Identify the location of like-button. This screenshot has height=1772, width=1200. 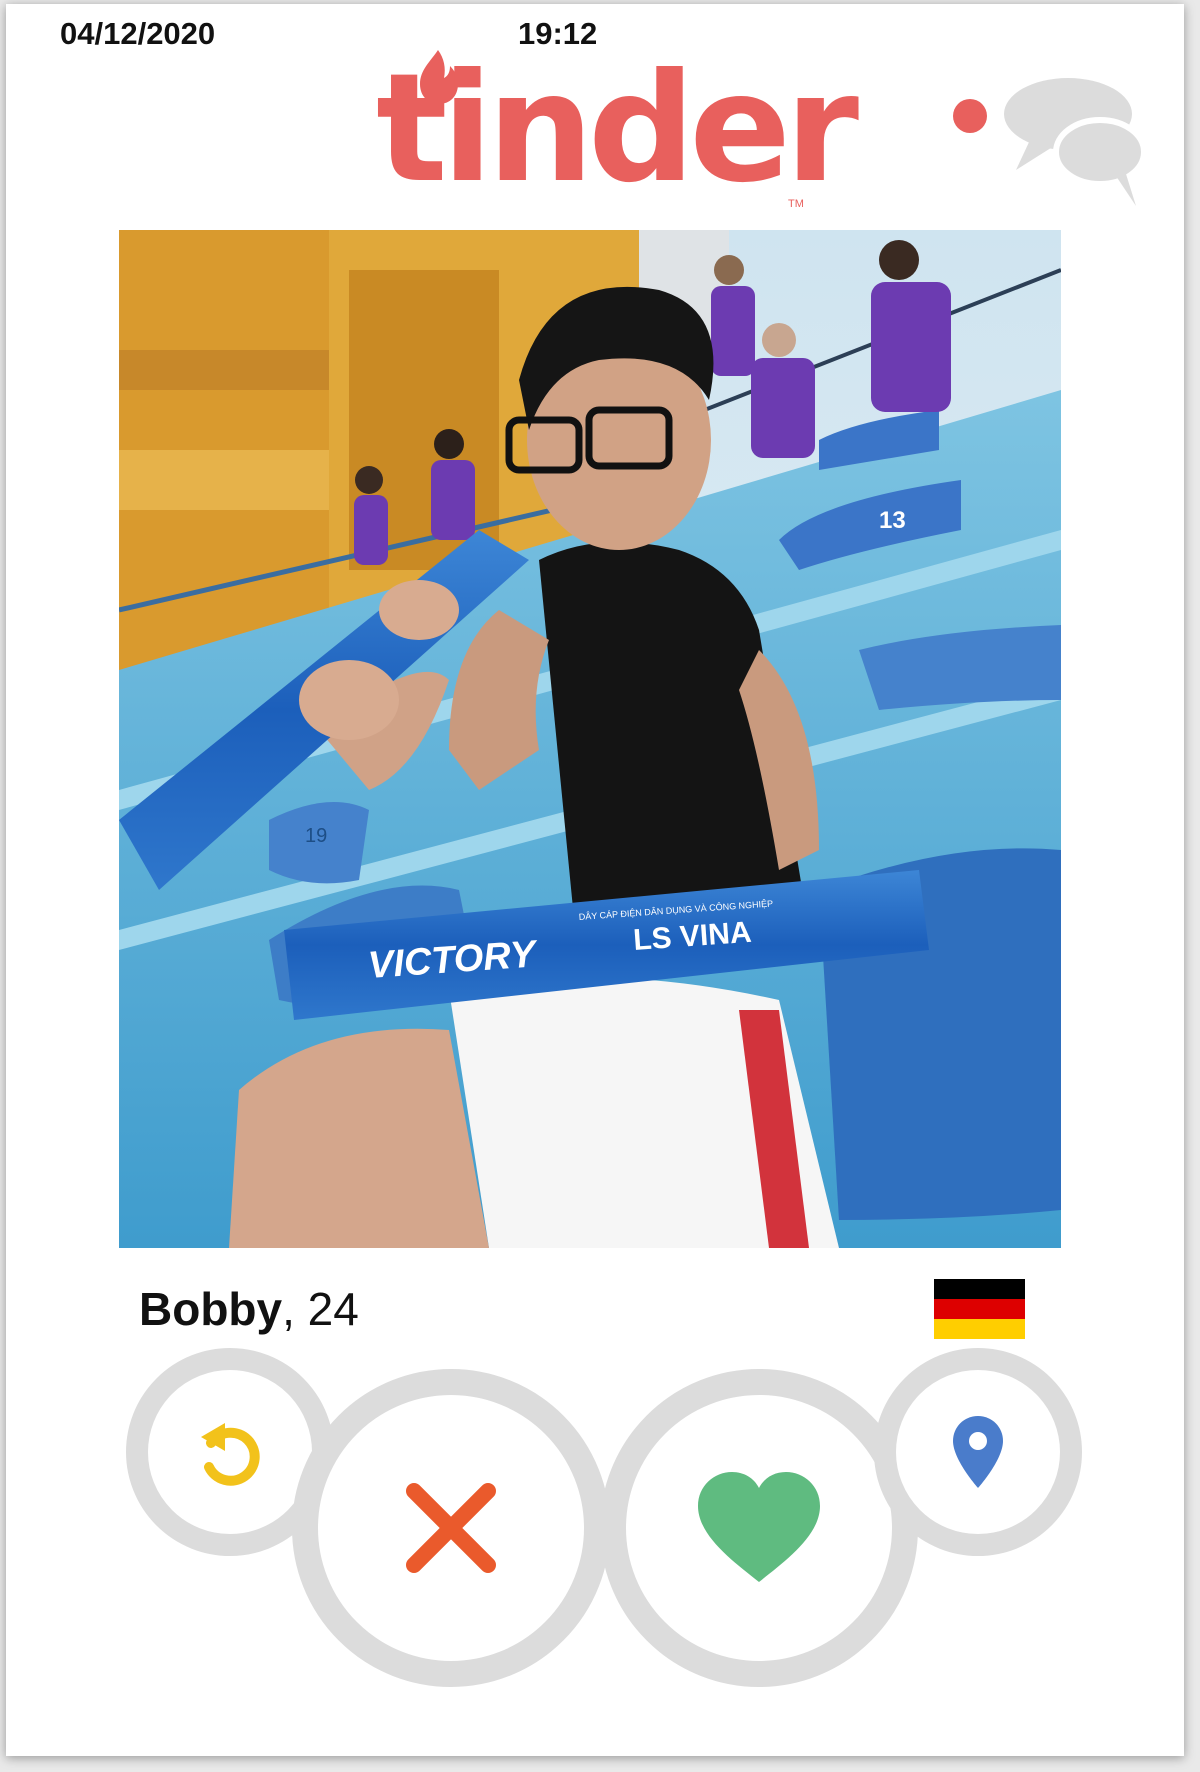
(759, 1528).